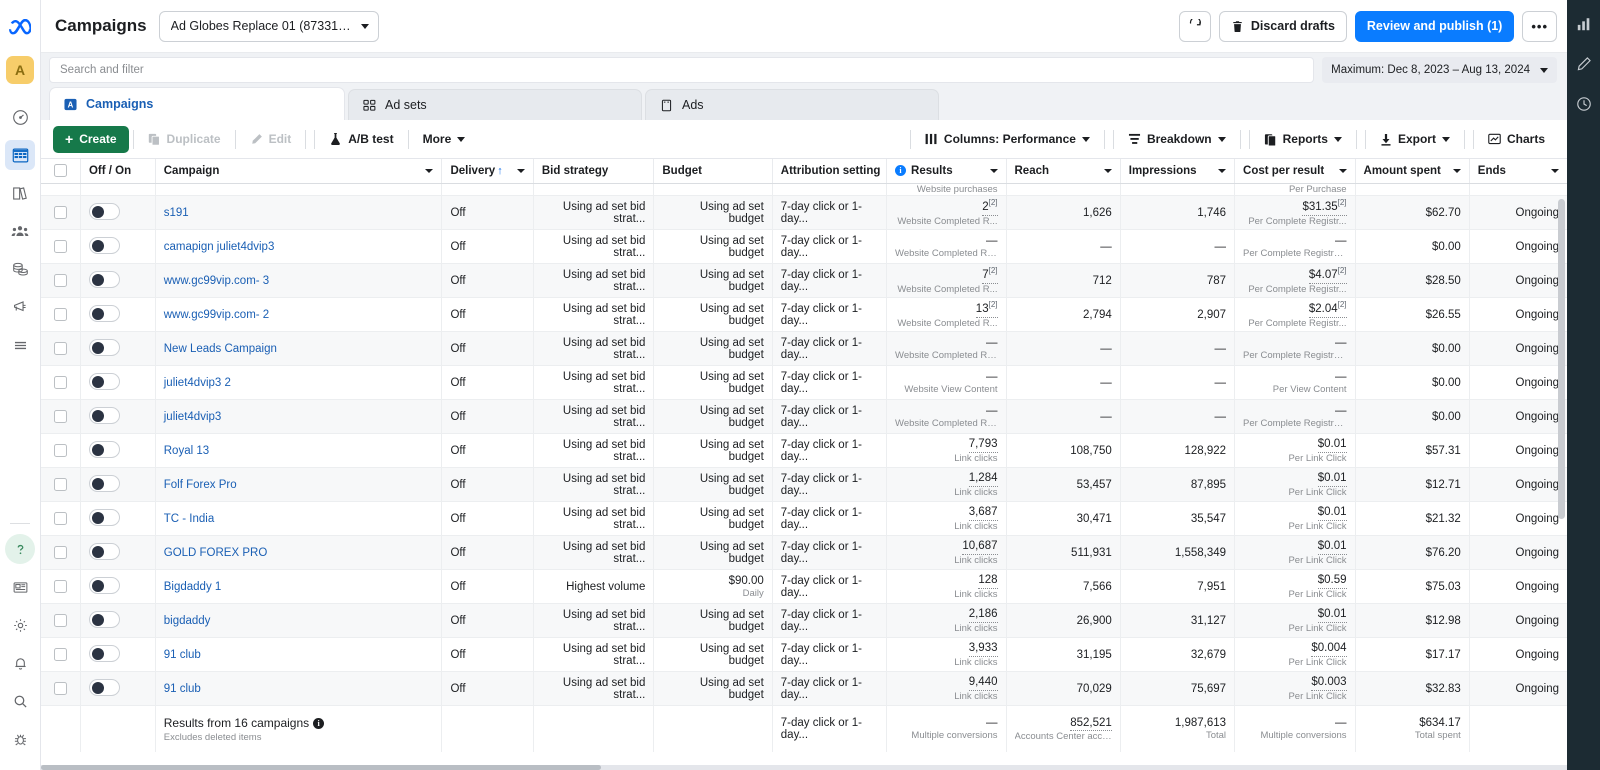 This screenshot has height=770, width=1600. I want to click on edit-pencil-icon, so click(1584, 64).